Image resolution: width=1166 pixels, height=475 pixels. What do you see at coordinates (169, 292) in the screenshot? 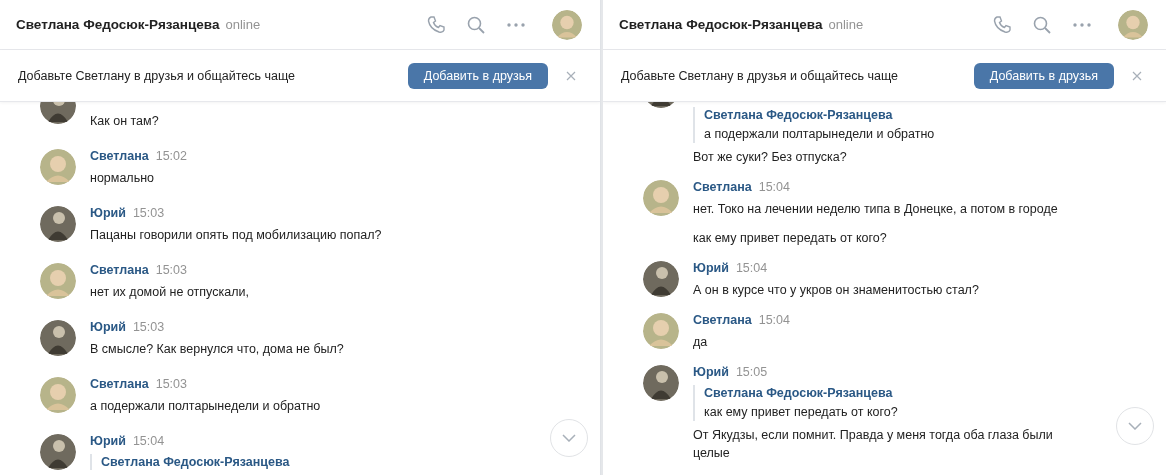
I see `message-text: нет их домой не отпускали,` at bounding box center [169, 292].